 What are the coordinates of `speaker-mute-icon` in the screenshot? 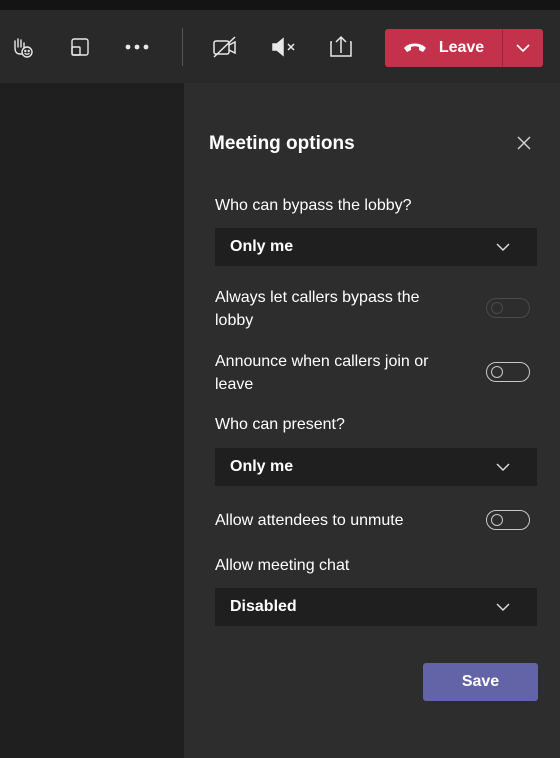 It's located at (283, 47).